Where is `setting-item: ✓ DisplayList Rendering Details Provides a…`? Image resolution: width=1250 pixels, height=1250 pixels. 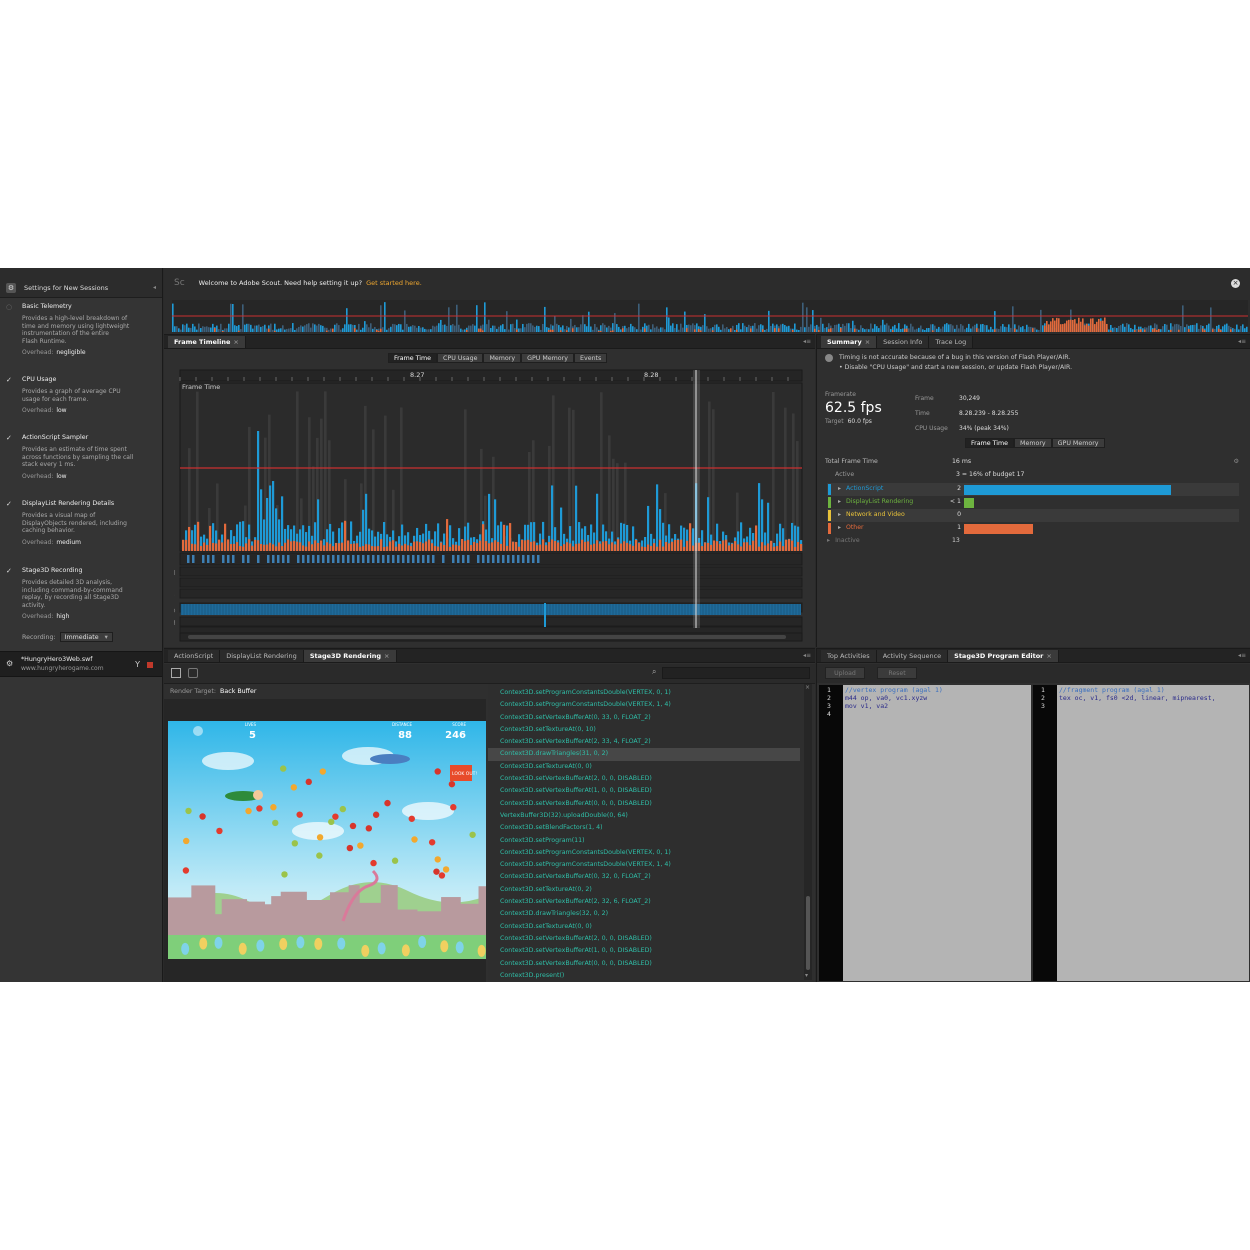
setting-item: ✓ DisplayList Rendering Details Provides a… is located at coordinates (81, 523).